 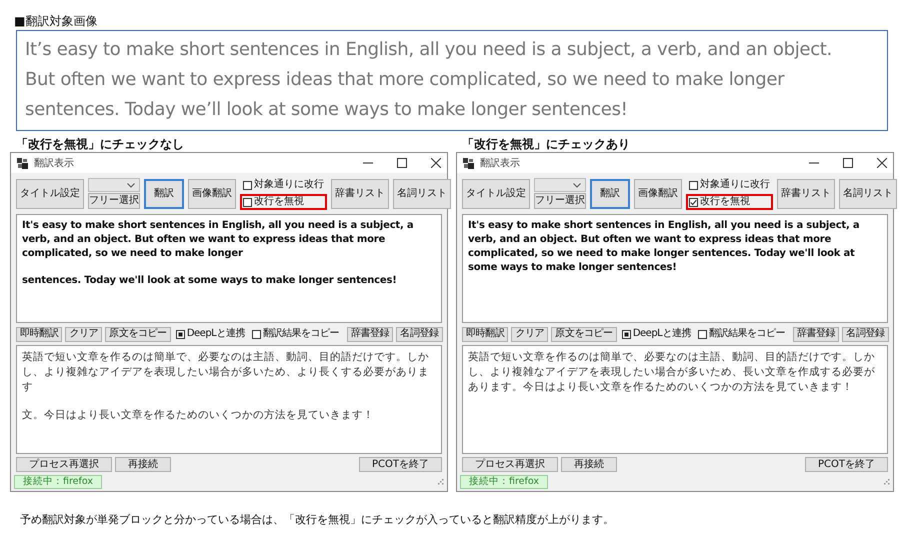 I want to click on translation-text-area: 英語で短い文章を作るのは簡単で、必要なのは主語、動詞、目的語だけです。しかし、より複雑なアイデアを表現したい場合が多いため、長い文章を作成する必要があります。今日はより長い文章を作るためのいくつかの方法を見ていきます！, so click(x=675, y=399).